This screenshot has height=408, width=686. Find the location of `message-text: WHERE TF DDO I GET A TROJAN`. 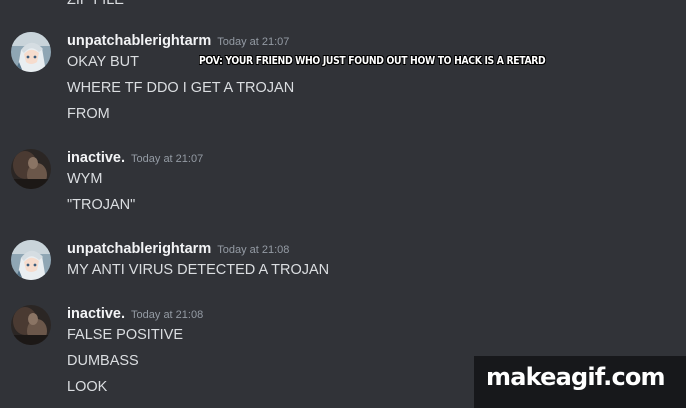

message-text: WHERE TF DDO I GET A TROJAN is located at coordinates (181, 88).